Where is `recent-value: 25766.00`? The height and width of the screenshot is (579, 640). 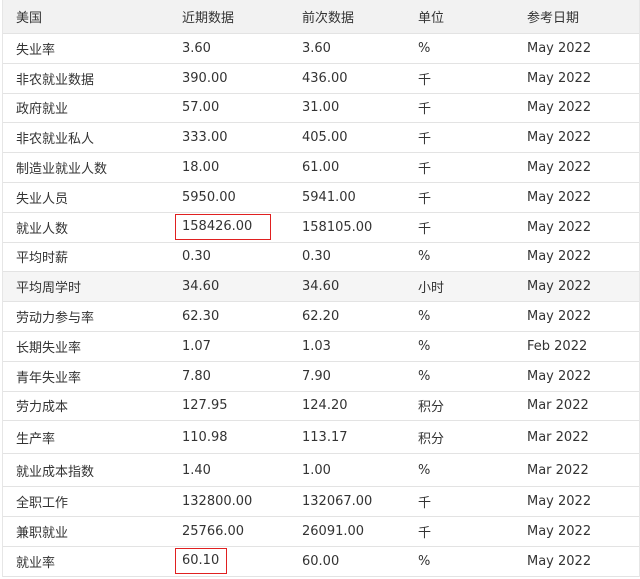 recent-value: 25766.00 is located at coordinates (213, 532).